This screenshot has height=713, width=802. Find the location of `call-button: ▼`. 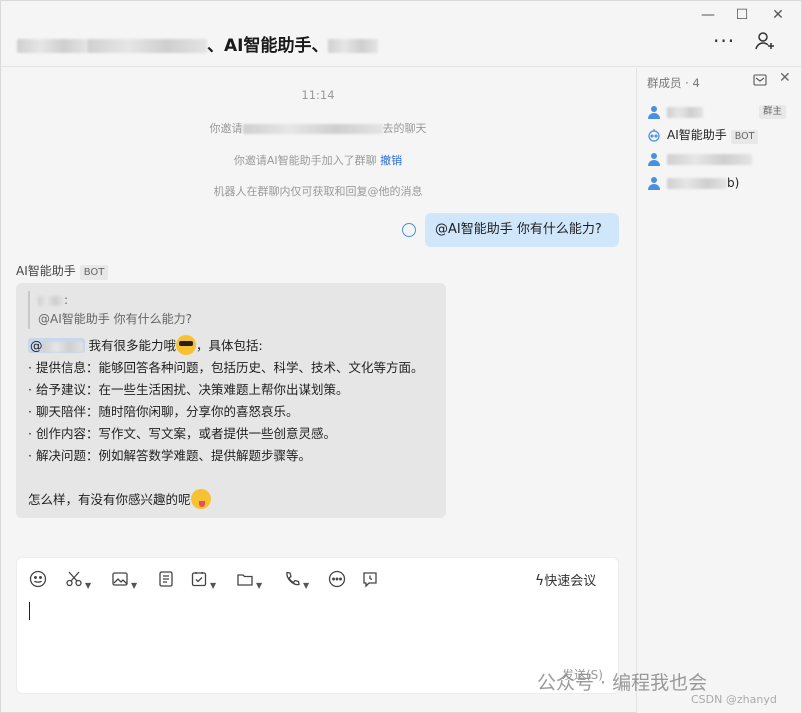

call-button: ▼ is located at coordinates (296, 580).